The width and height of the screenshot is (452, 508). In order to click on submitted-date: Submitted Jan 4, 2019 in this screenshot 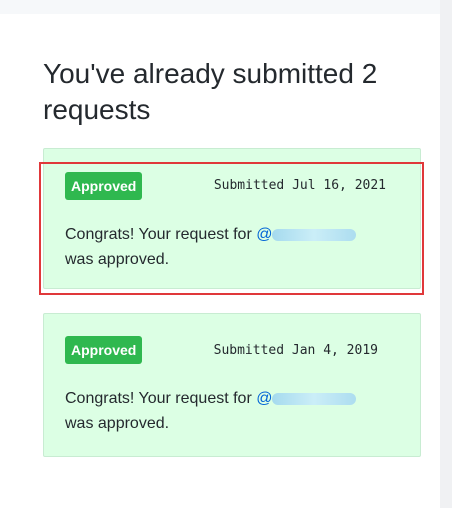, I will do `click(295, 350)`.